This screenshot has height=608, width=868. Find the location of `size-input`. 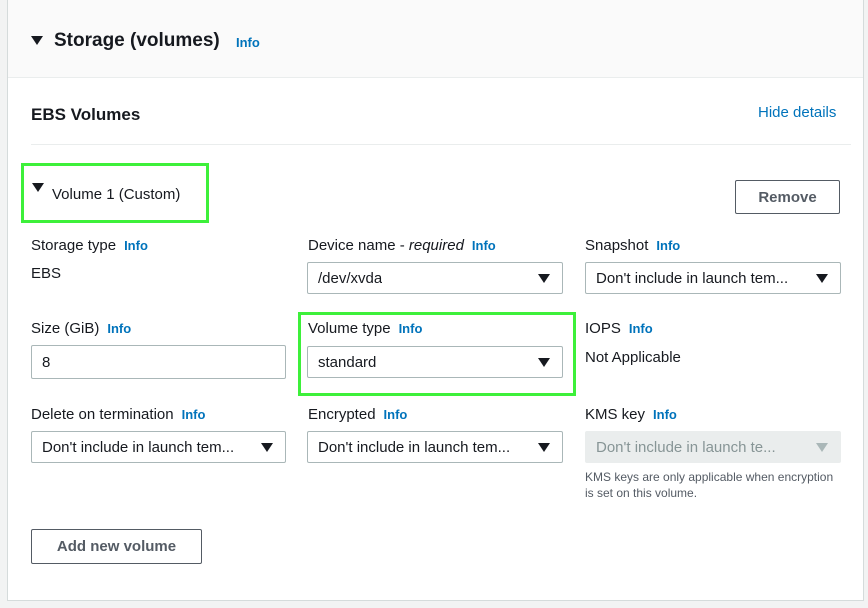

size-input is located at coordinates (158, 362).